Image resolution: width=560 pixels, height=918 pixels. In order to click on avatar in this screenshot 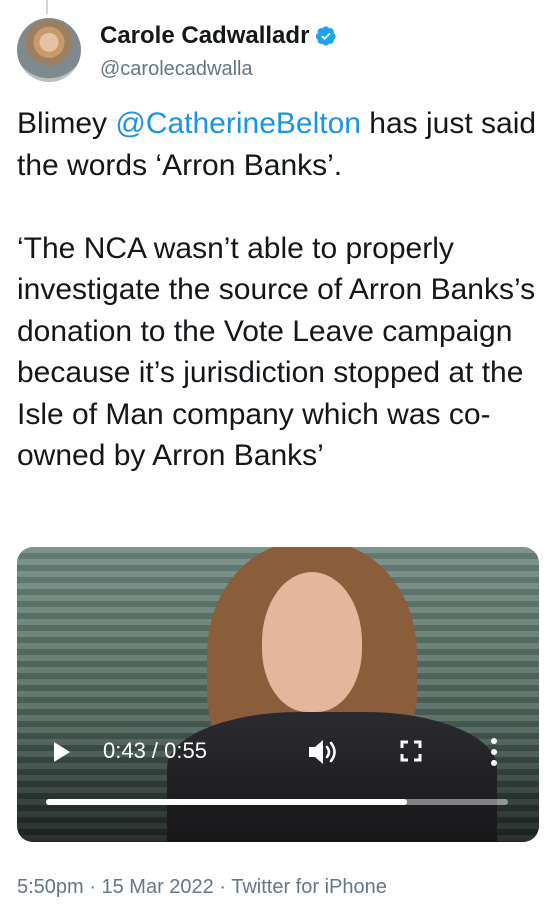, I will do `click(49, 50)`.